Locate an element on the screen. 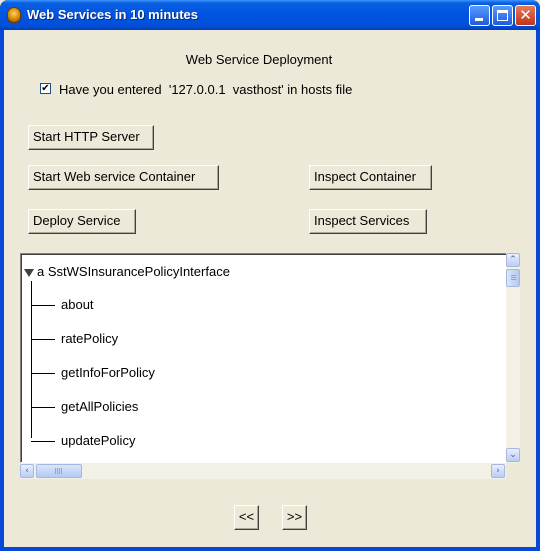 This screenshot has height=551, width=540. tree-item-label: getAllPolicies is located at coordinates (100, 406).